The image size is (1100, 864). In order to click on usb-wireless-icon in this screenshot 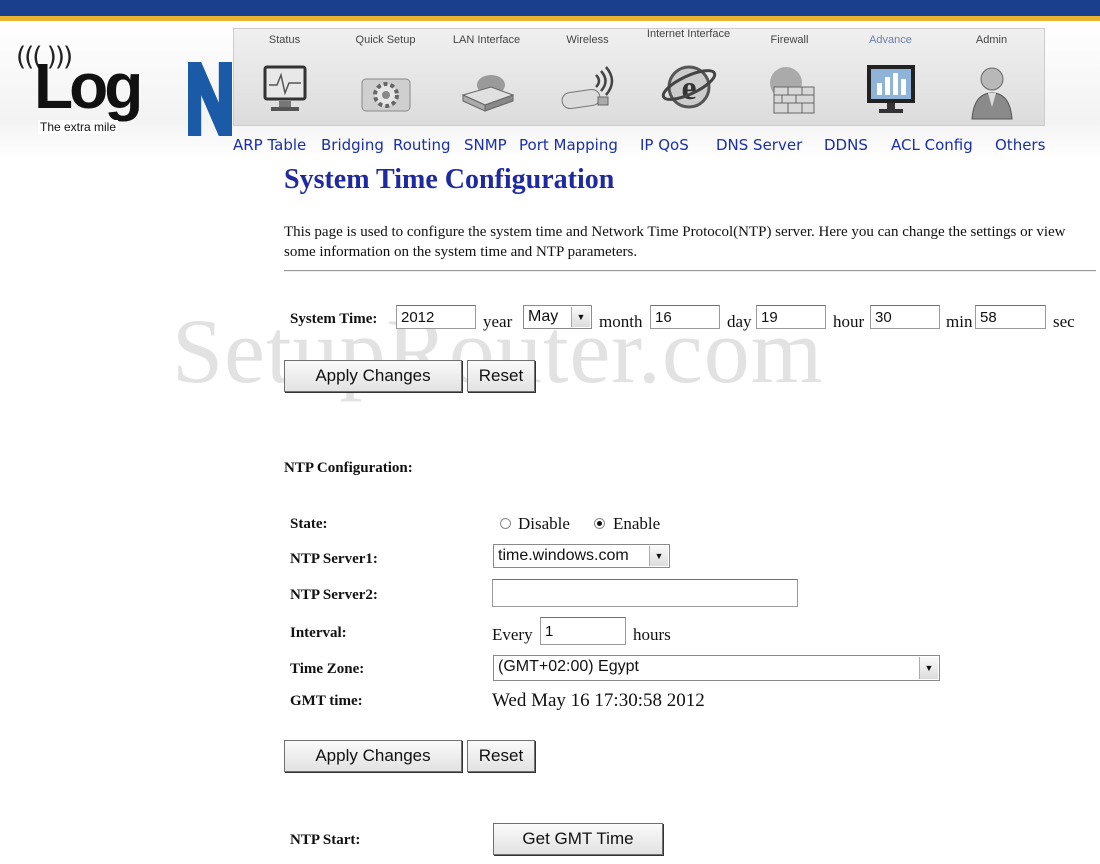, I will do `click(587, 88)`.